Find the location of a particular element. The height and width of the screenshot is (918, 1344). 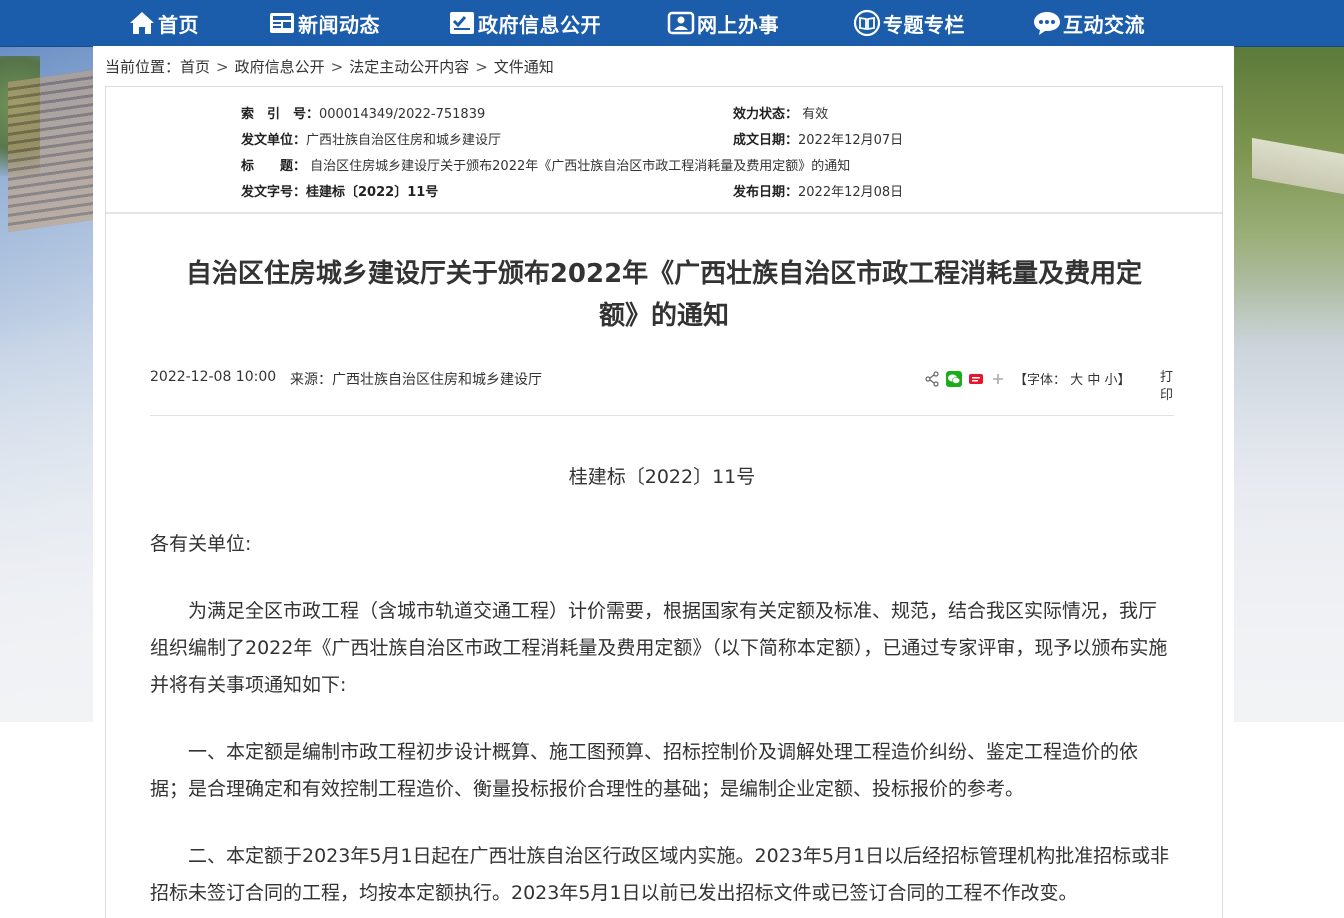

home-icon is located at coordinates (142, 23).